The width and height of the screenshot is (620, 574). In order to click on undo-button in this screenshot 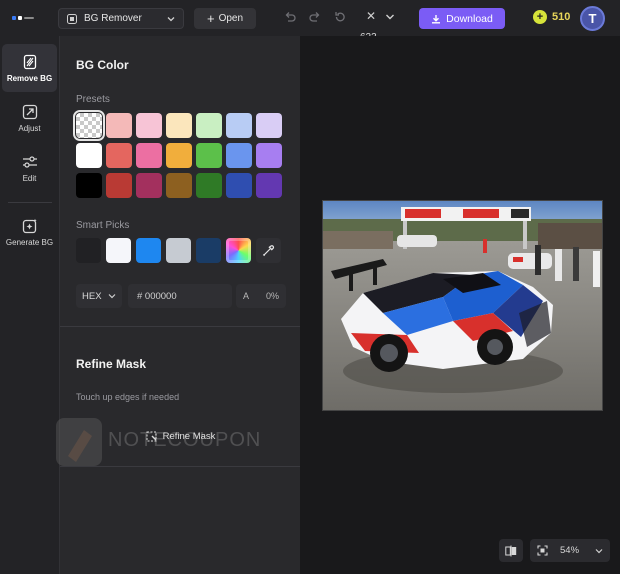, I will do `click(290, 17)`.